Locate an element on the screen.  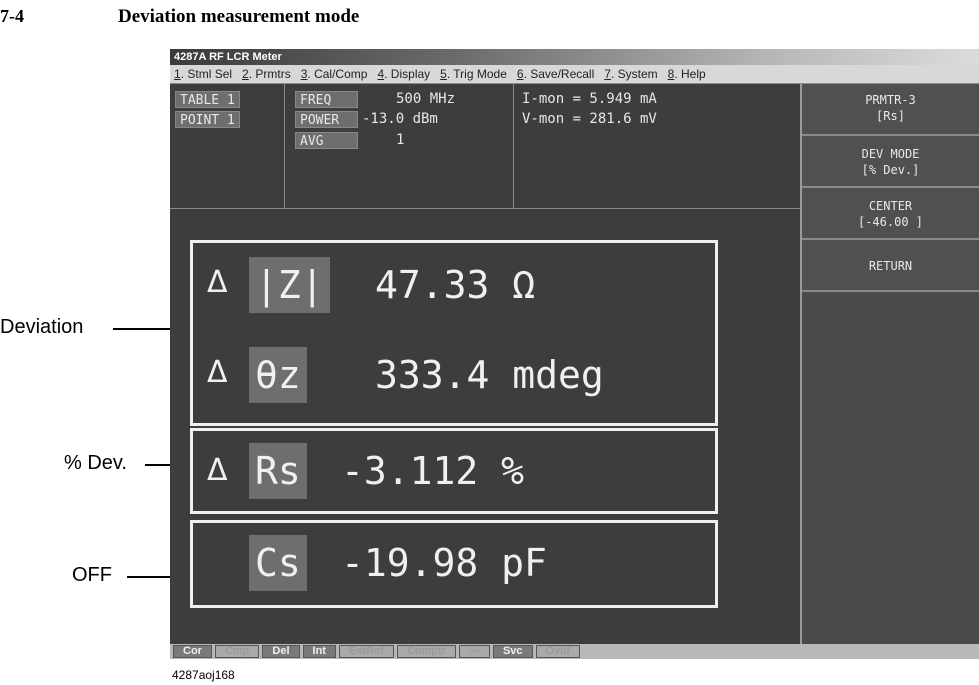
menu-help: 8. Help is located at coordinates (687, 74).